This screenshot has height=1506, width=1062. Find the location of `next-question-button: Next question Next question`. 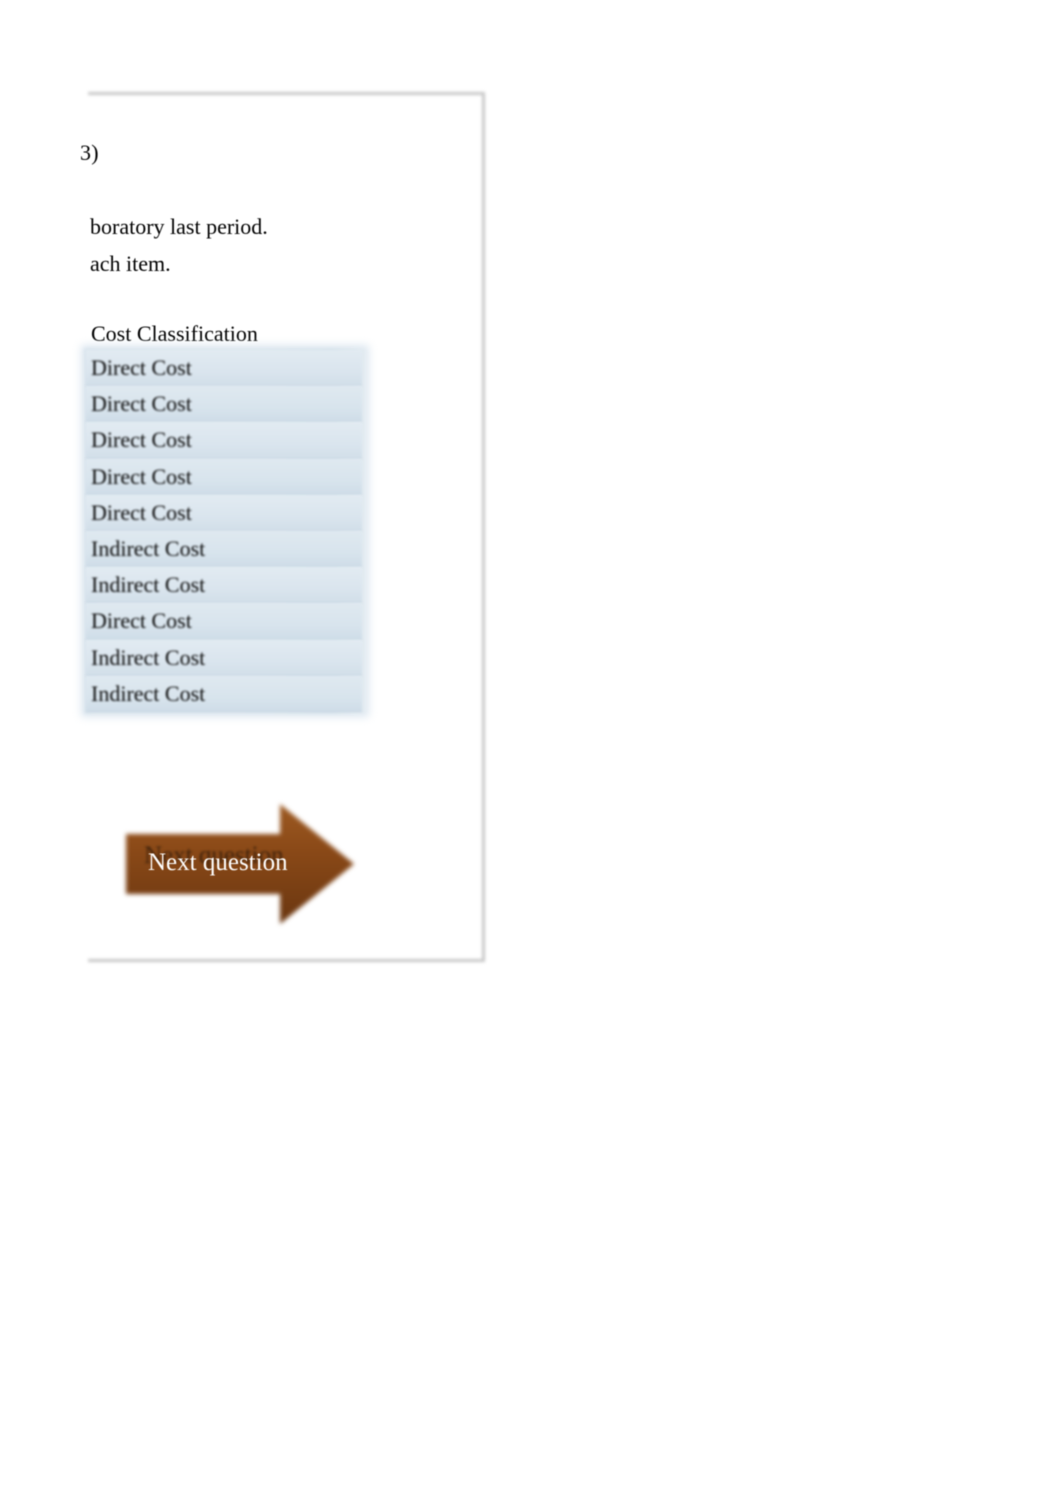

next-question-button: Next question Next question is located at coordinates (240, 864).